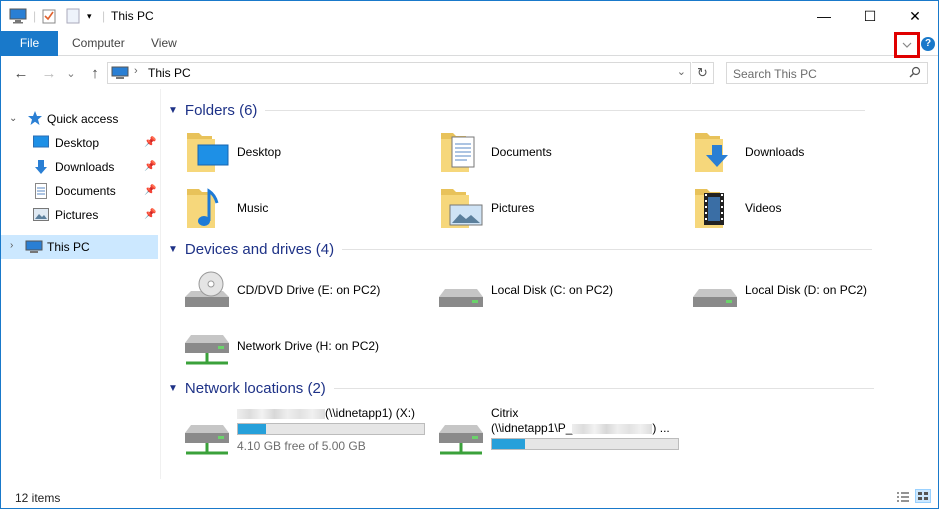  Describe the element at coordinates (399, 73) in the screenshot. I see `address-bar: › This PC ⌄` at that location.